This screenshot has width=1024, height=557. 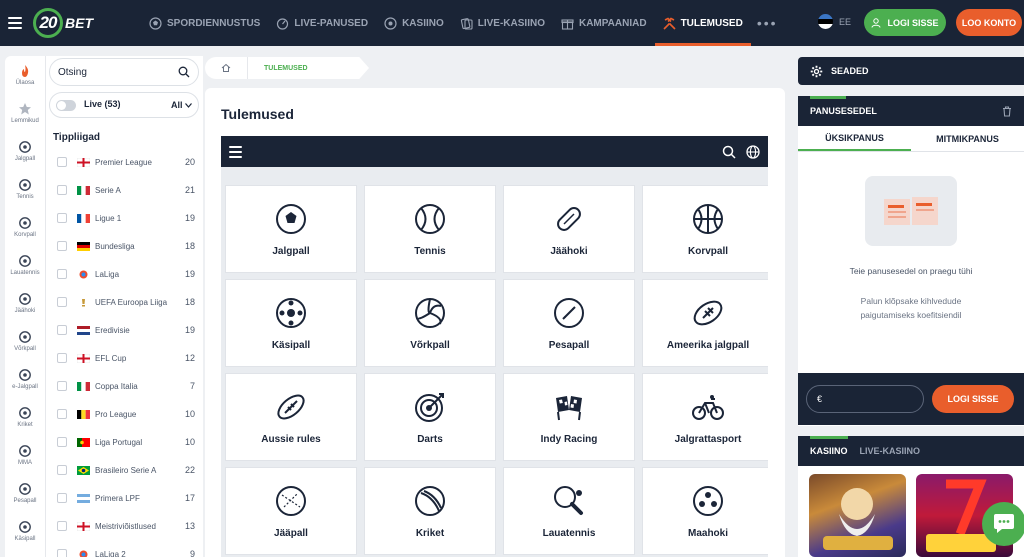 What do you see at coordinates (25, 417) in the screenshot?
I see `rail-item-kriket: Kriket` at bounding box center [25, 417].